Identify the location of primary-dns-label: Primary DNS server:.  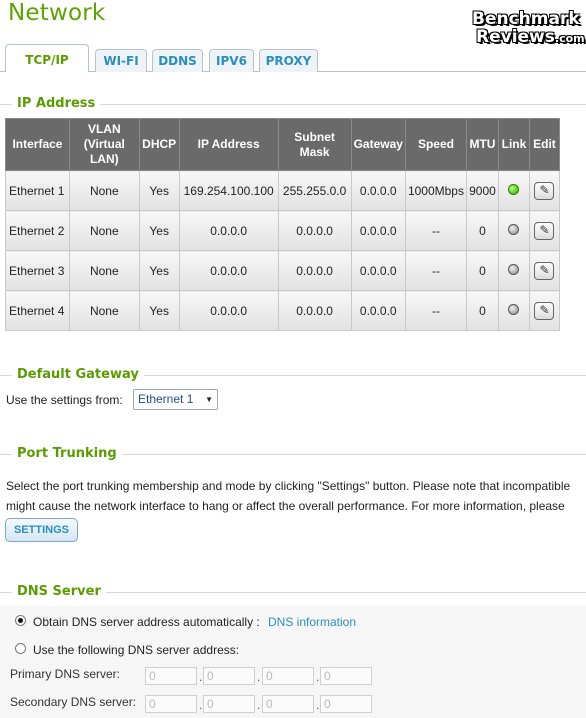
(65, 674).